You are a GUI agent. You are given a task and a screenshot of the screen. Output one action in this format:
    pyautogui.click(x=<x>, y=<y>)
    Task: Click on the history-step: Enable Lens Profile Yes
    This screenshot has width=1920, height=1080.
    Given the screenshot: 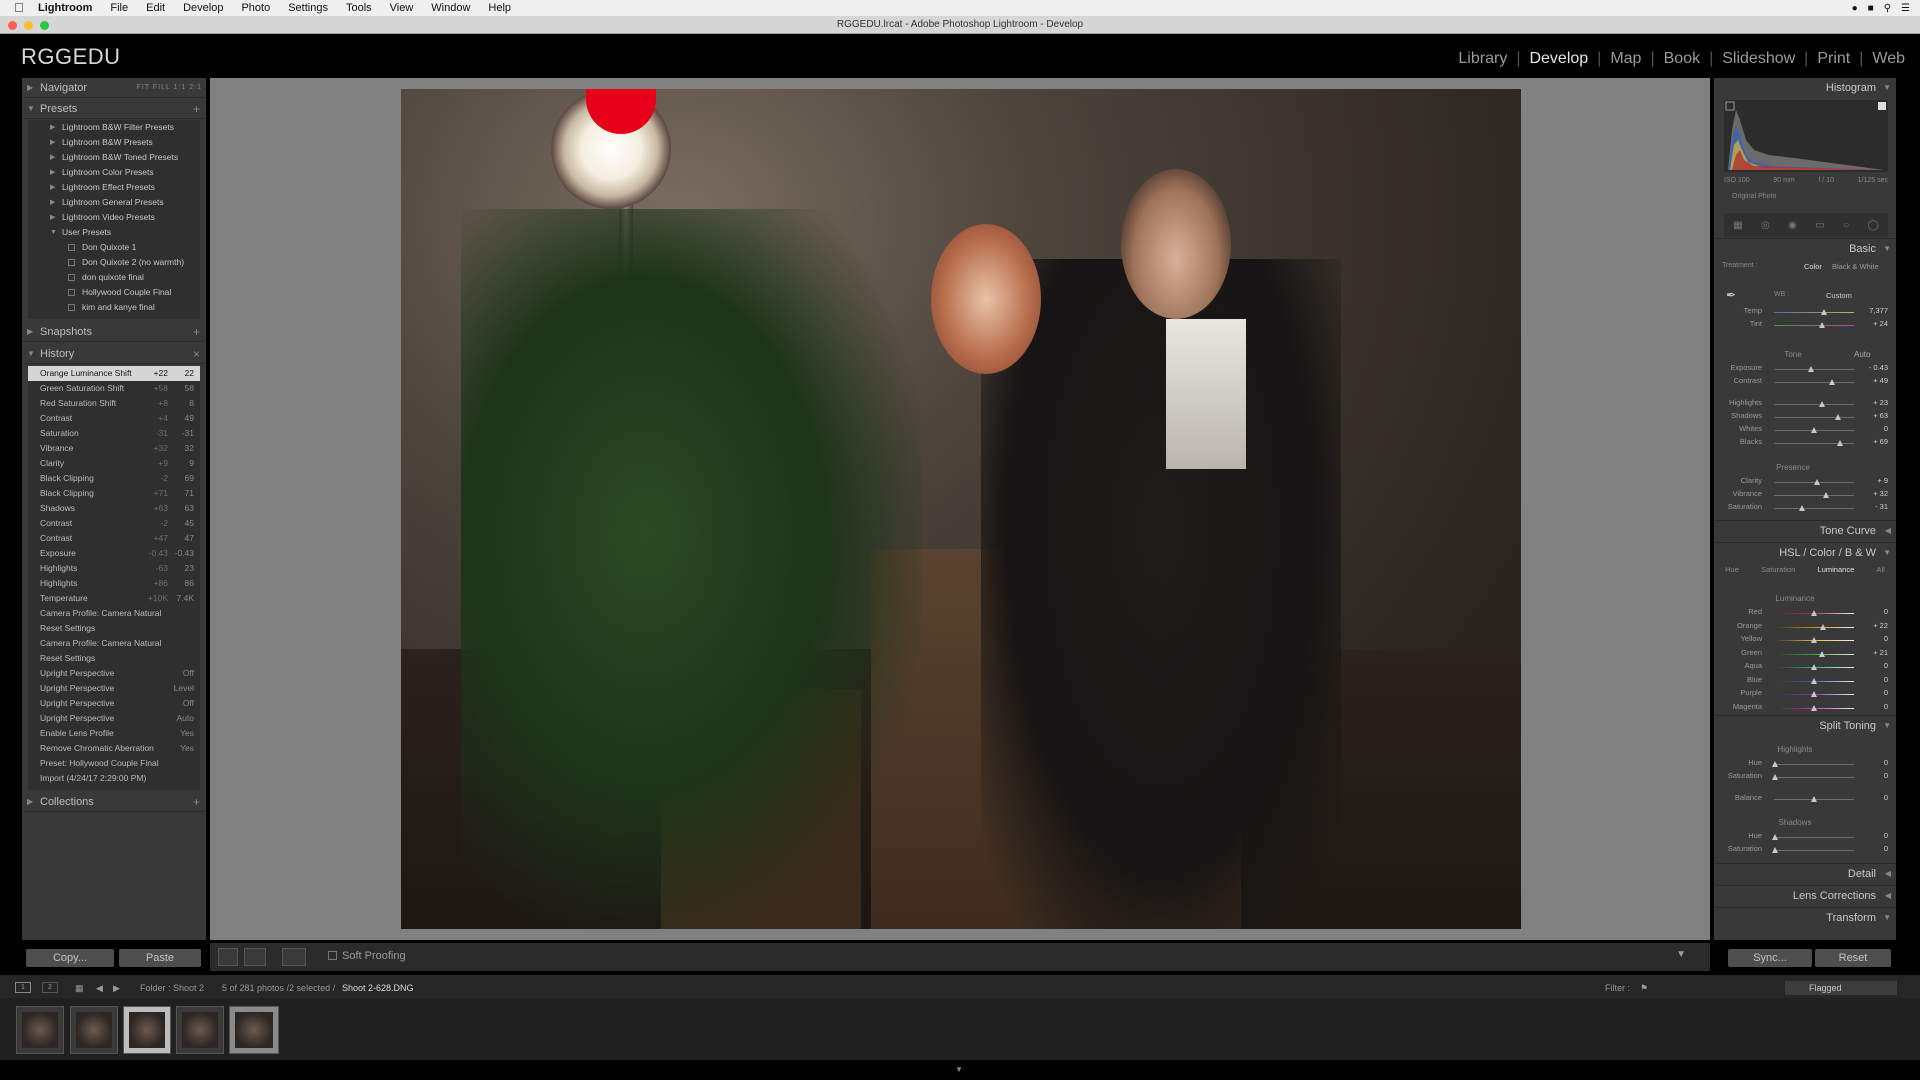 What is the action you would take?
    pyautogui.click(x=114, y=733)
    